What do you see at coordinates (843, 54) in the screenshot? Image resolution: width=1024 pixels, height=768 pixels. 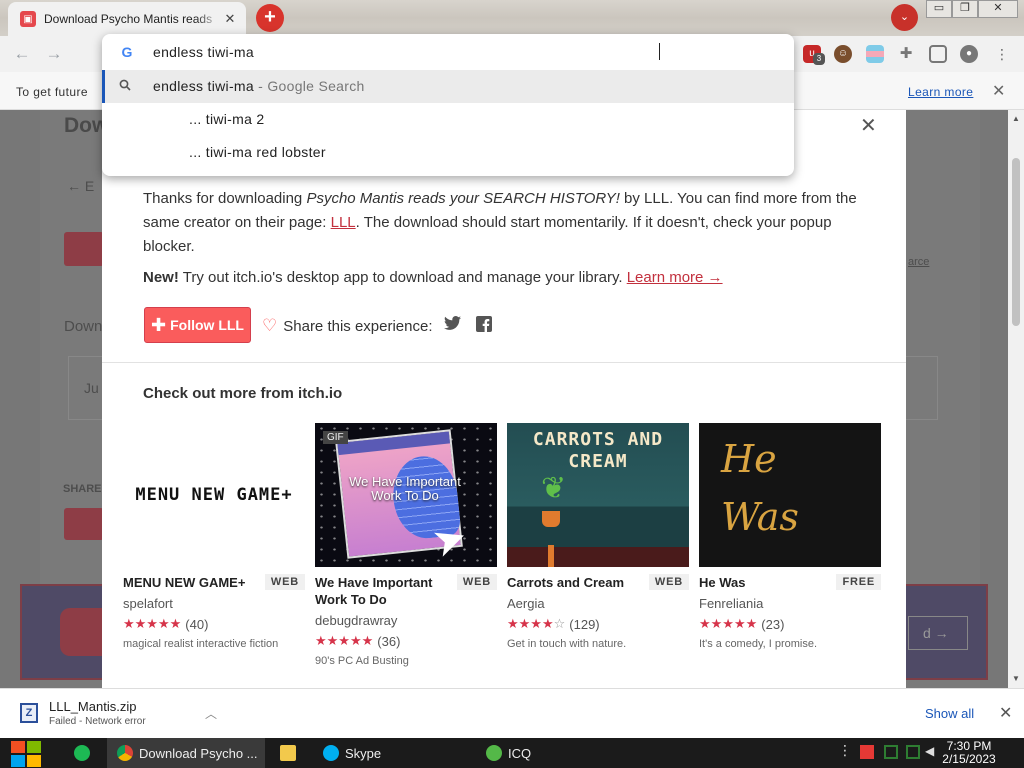 I see `avatar-extension-icon: ☺` at bounding box center [843, 54].